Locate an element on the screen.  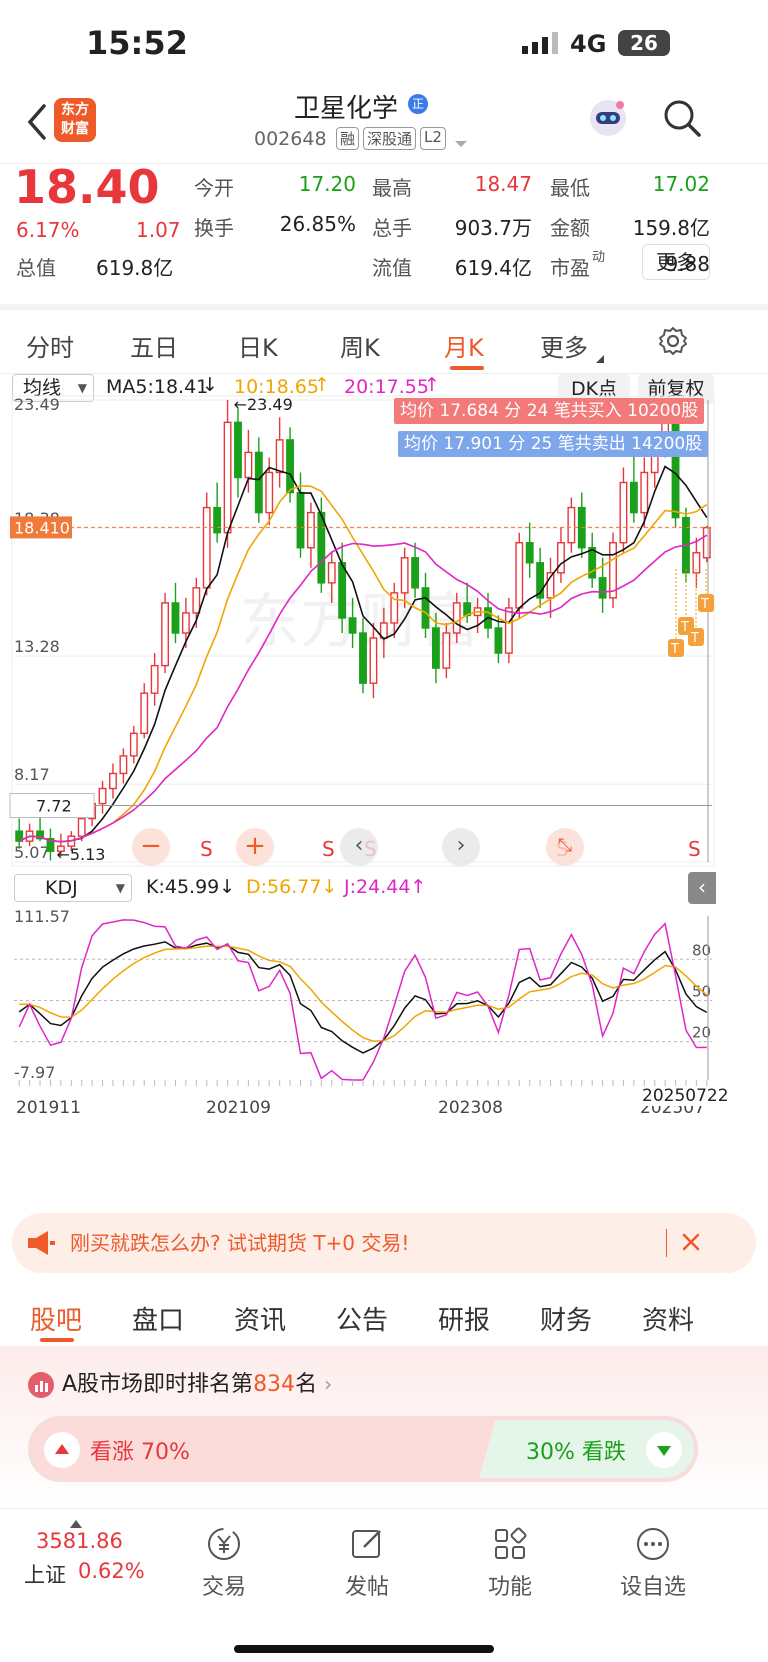
kdj-select: KDJ ▼ is located at coordinates (73, 888).